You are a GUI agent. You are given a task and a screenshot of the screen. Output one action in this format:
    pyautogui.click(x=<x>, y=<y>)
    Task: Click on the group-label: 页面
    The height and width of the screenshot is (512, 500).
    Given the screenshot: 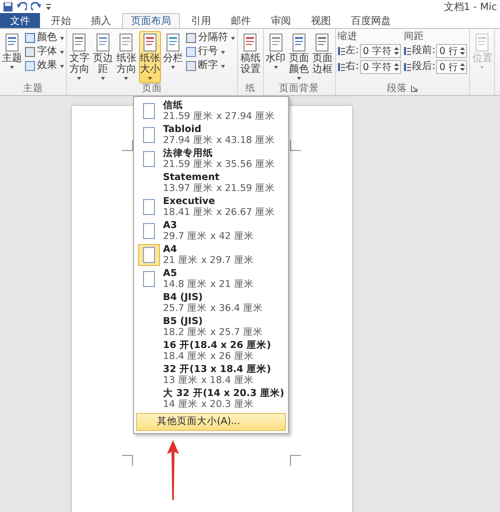 What is the action you would take?
    pyautogui.click(x=152, y=88)
    